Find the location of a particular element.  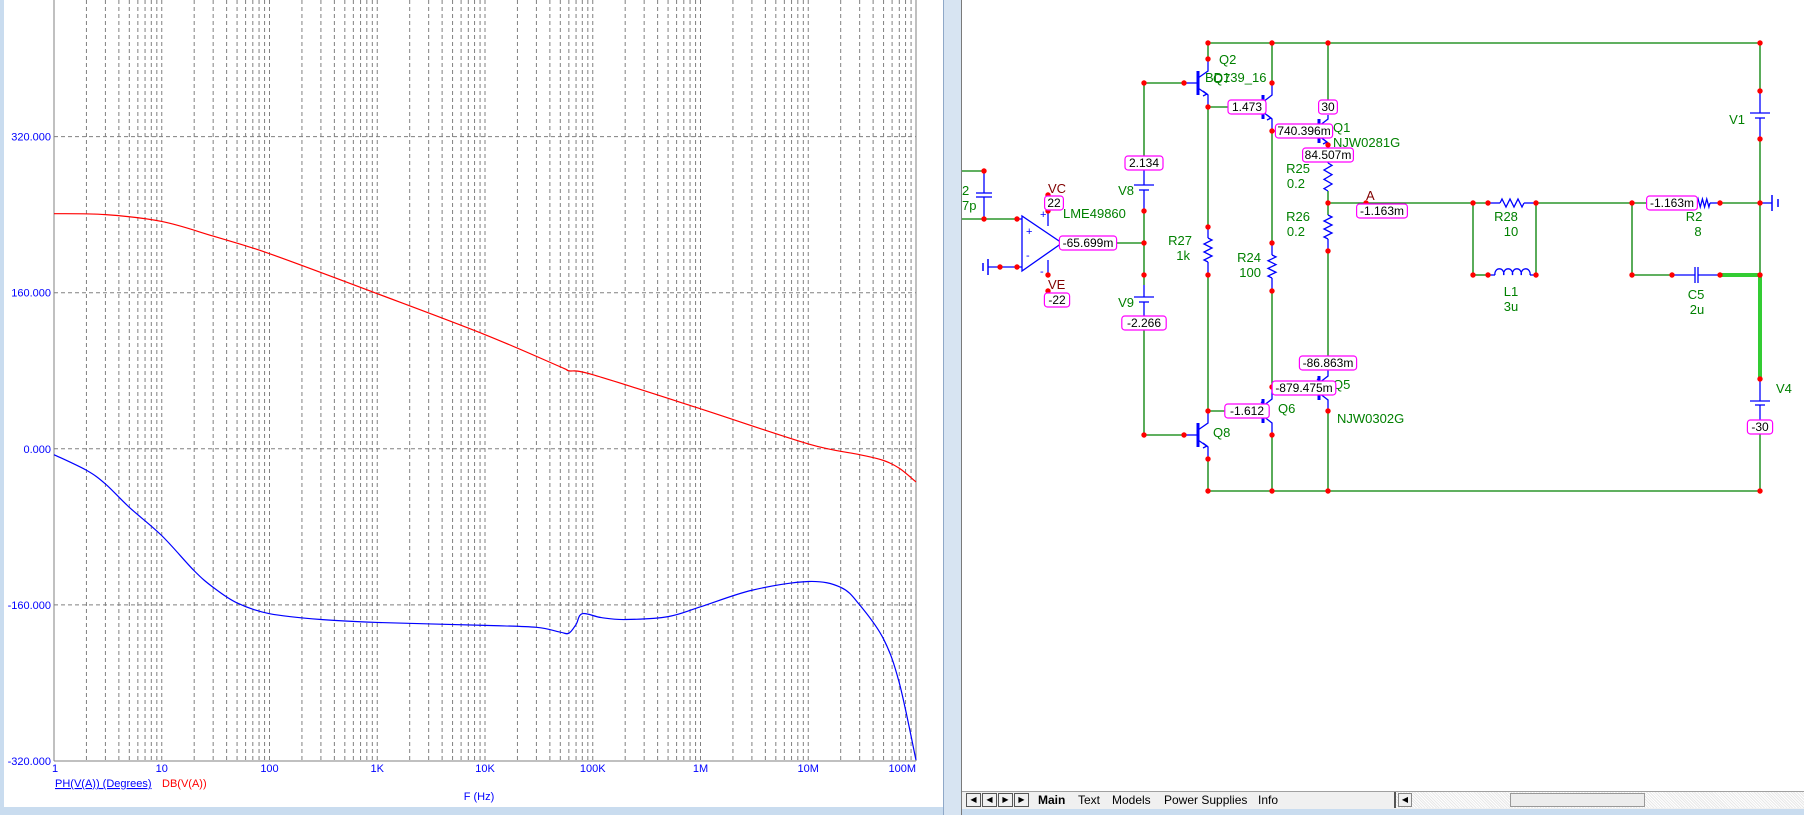

q6-label: Q6 is located at coordinates (1286, 408).